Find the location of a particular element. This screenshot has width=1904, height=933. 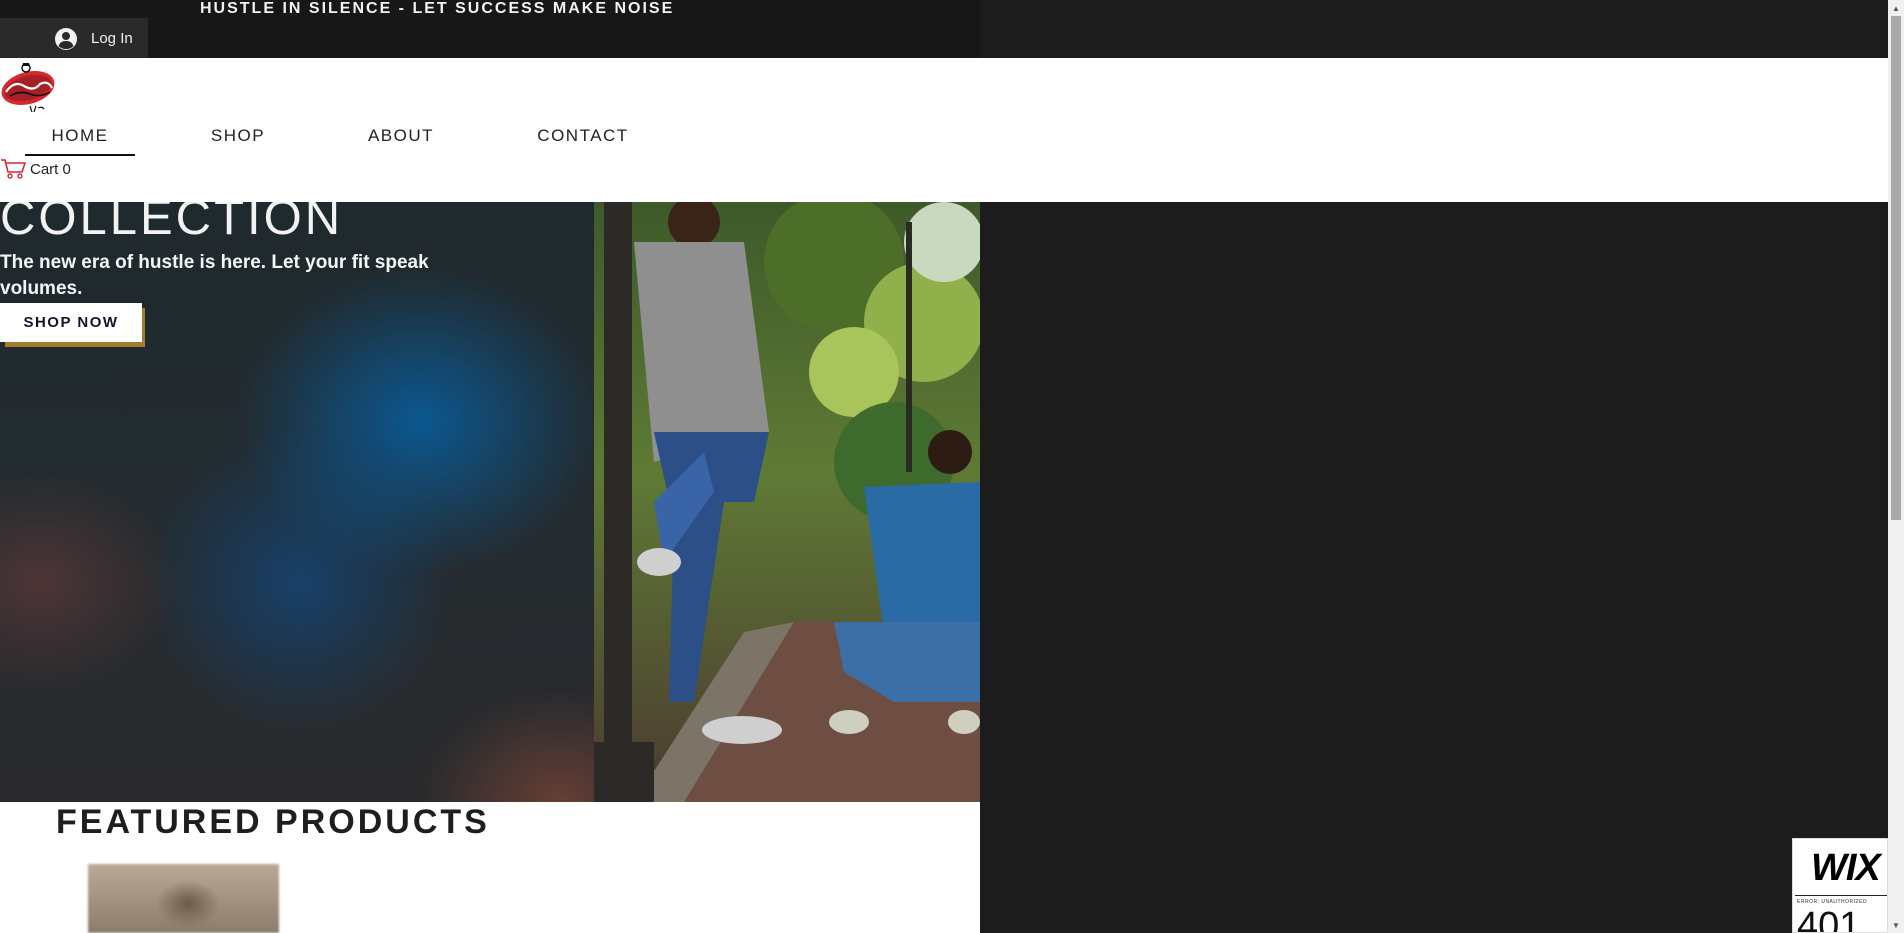

nav-item-label: SHOP is located at coordinates (238, 135).